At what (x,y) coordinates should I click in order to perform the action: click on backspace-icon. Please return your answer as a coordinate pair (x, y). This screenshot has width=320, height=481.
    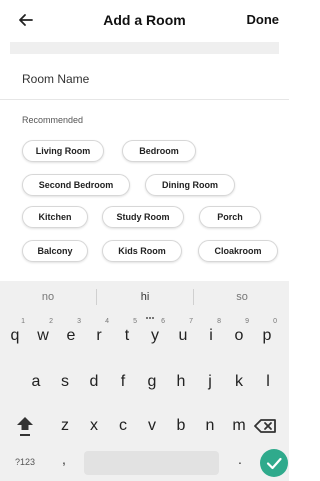
    Looking at the image, I should click on (266, 426).